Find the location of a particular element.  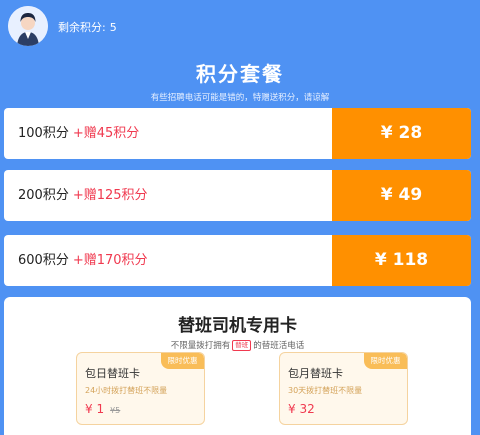

package-points: 600积分 is located at coordinates (43, 260).